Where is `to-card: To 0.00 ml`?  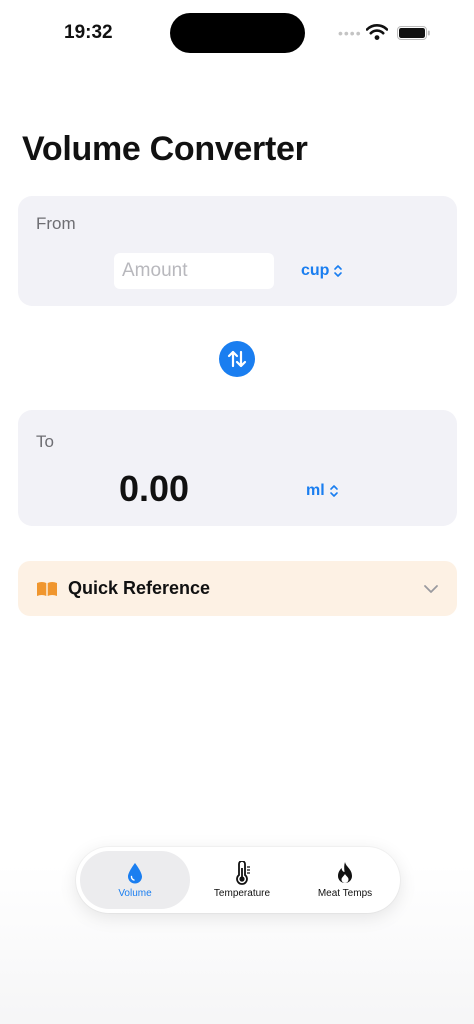 to-card: To 0.00 ml is located at coordinates (237, 468).